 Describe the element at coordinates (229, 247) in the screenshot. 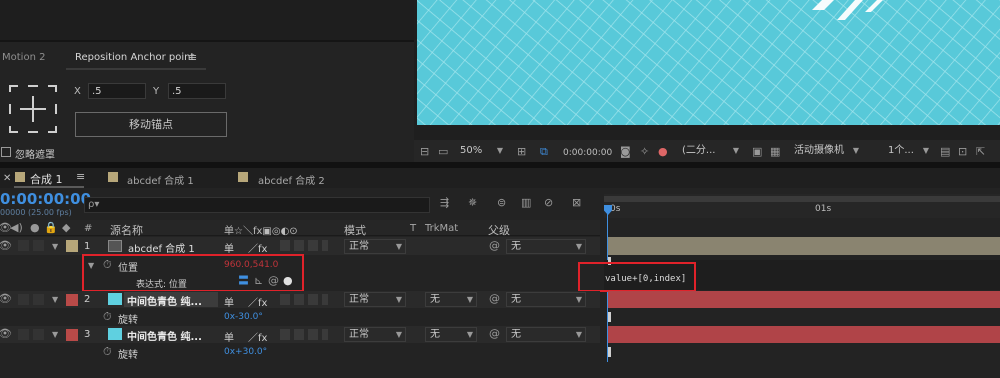

I see `layer1-switch: 单` at that location.